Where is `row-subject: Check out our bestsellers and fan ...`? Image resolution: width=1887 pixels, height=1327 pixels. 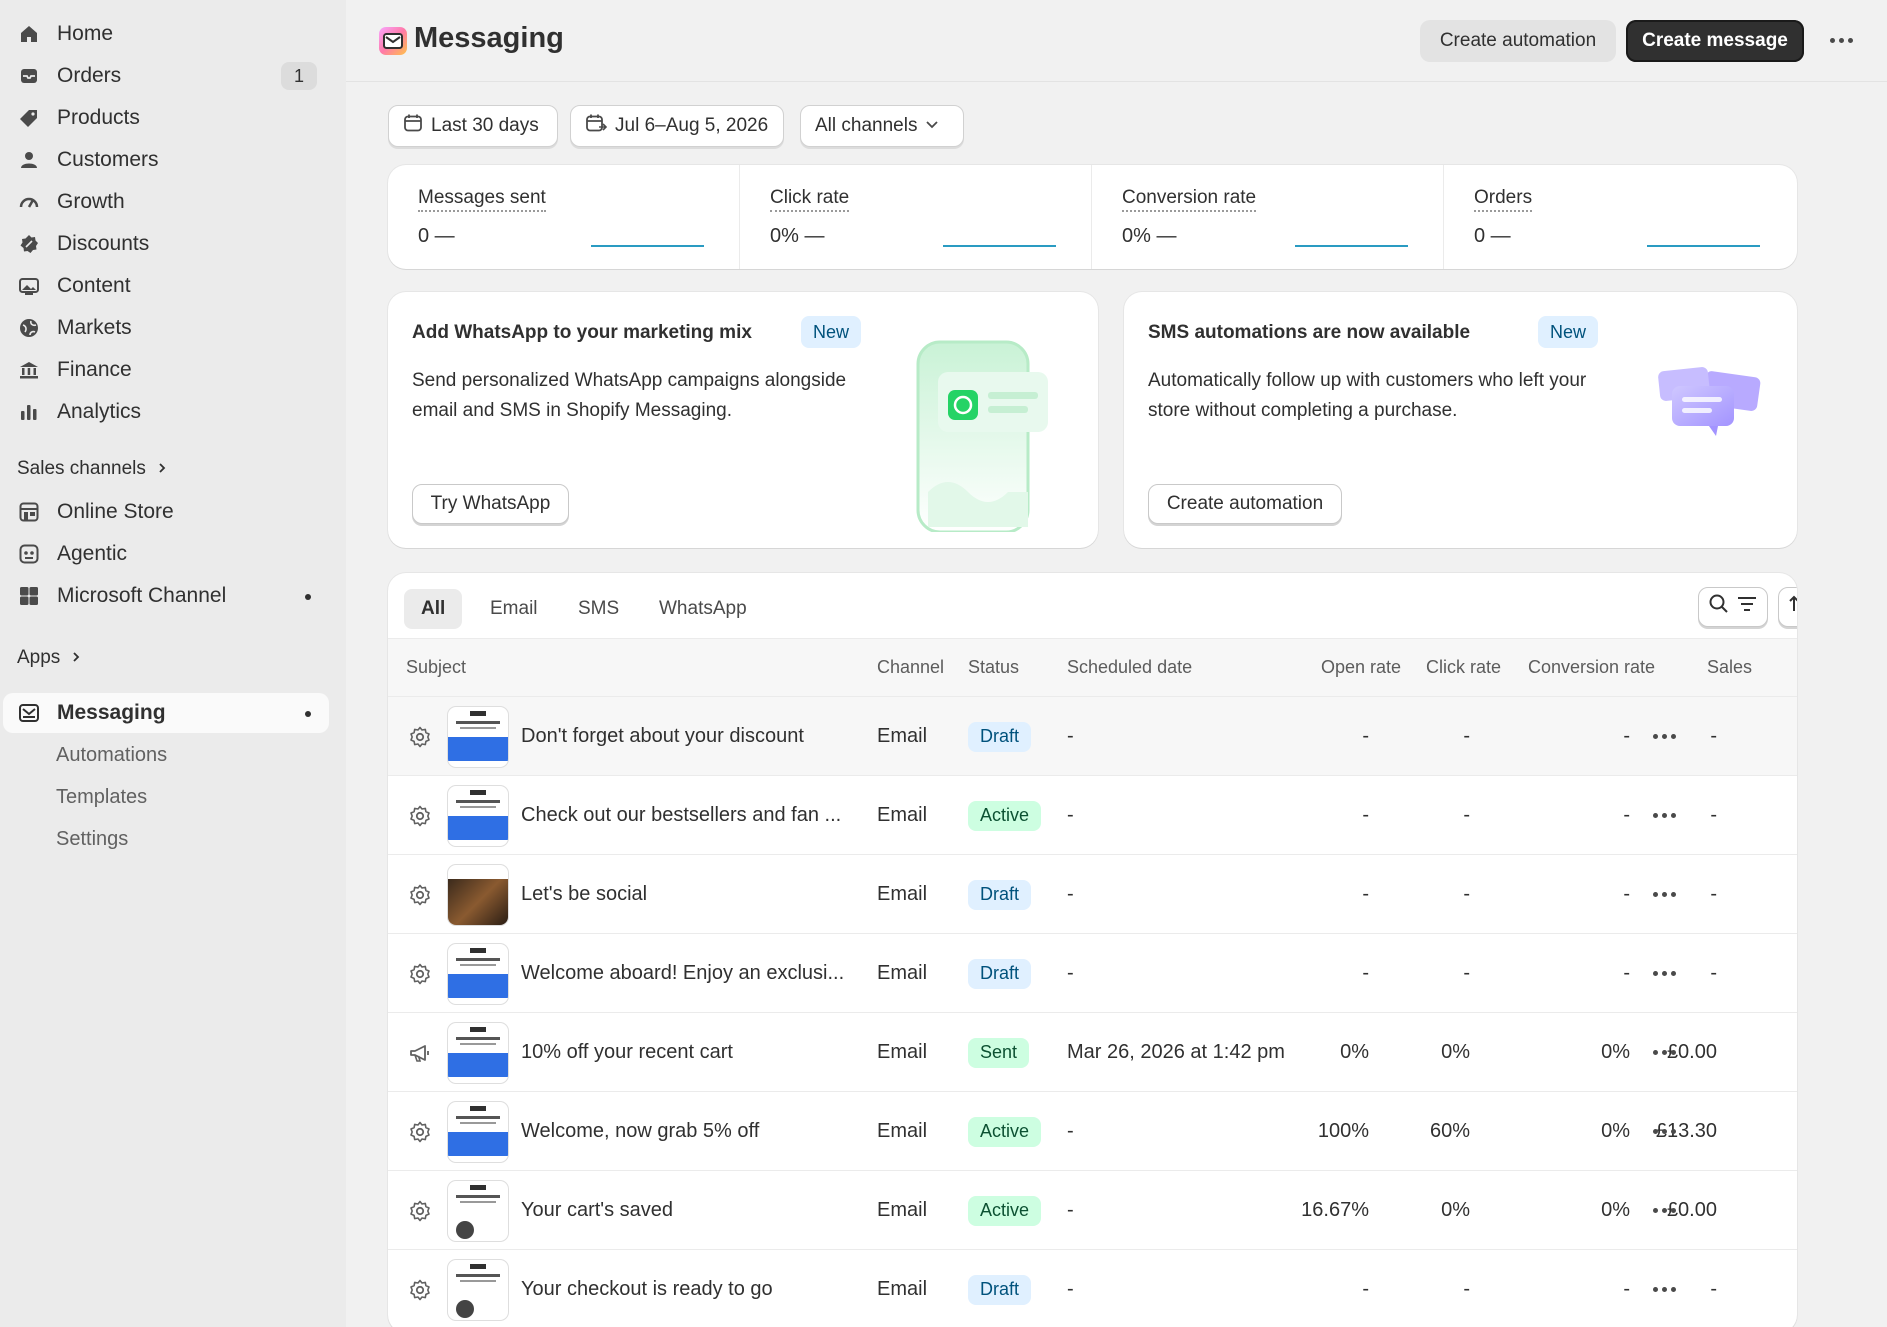
row-subject: Check out our bestsellers and fan ... is located at coordinates (681, 815).